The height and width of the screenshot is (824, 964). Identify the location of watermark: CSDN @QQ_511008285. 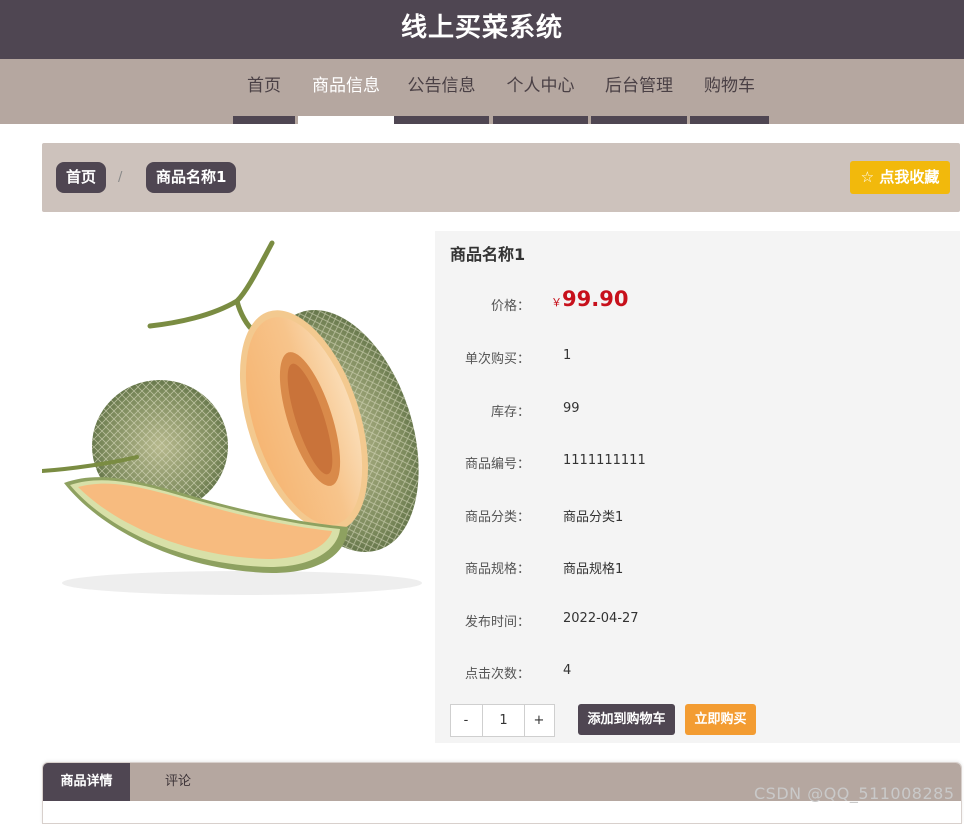
(854, 793).